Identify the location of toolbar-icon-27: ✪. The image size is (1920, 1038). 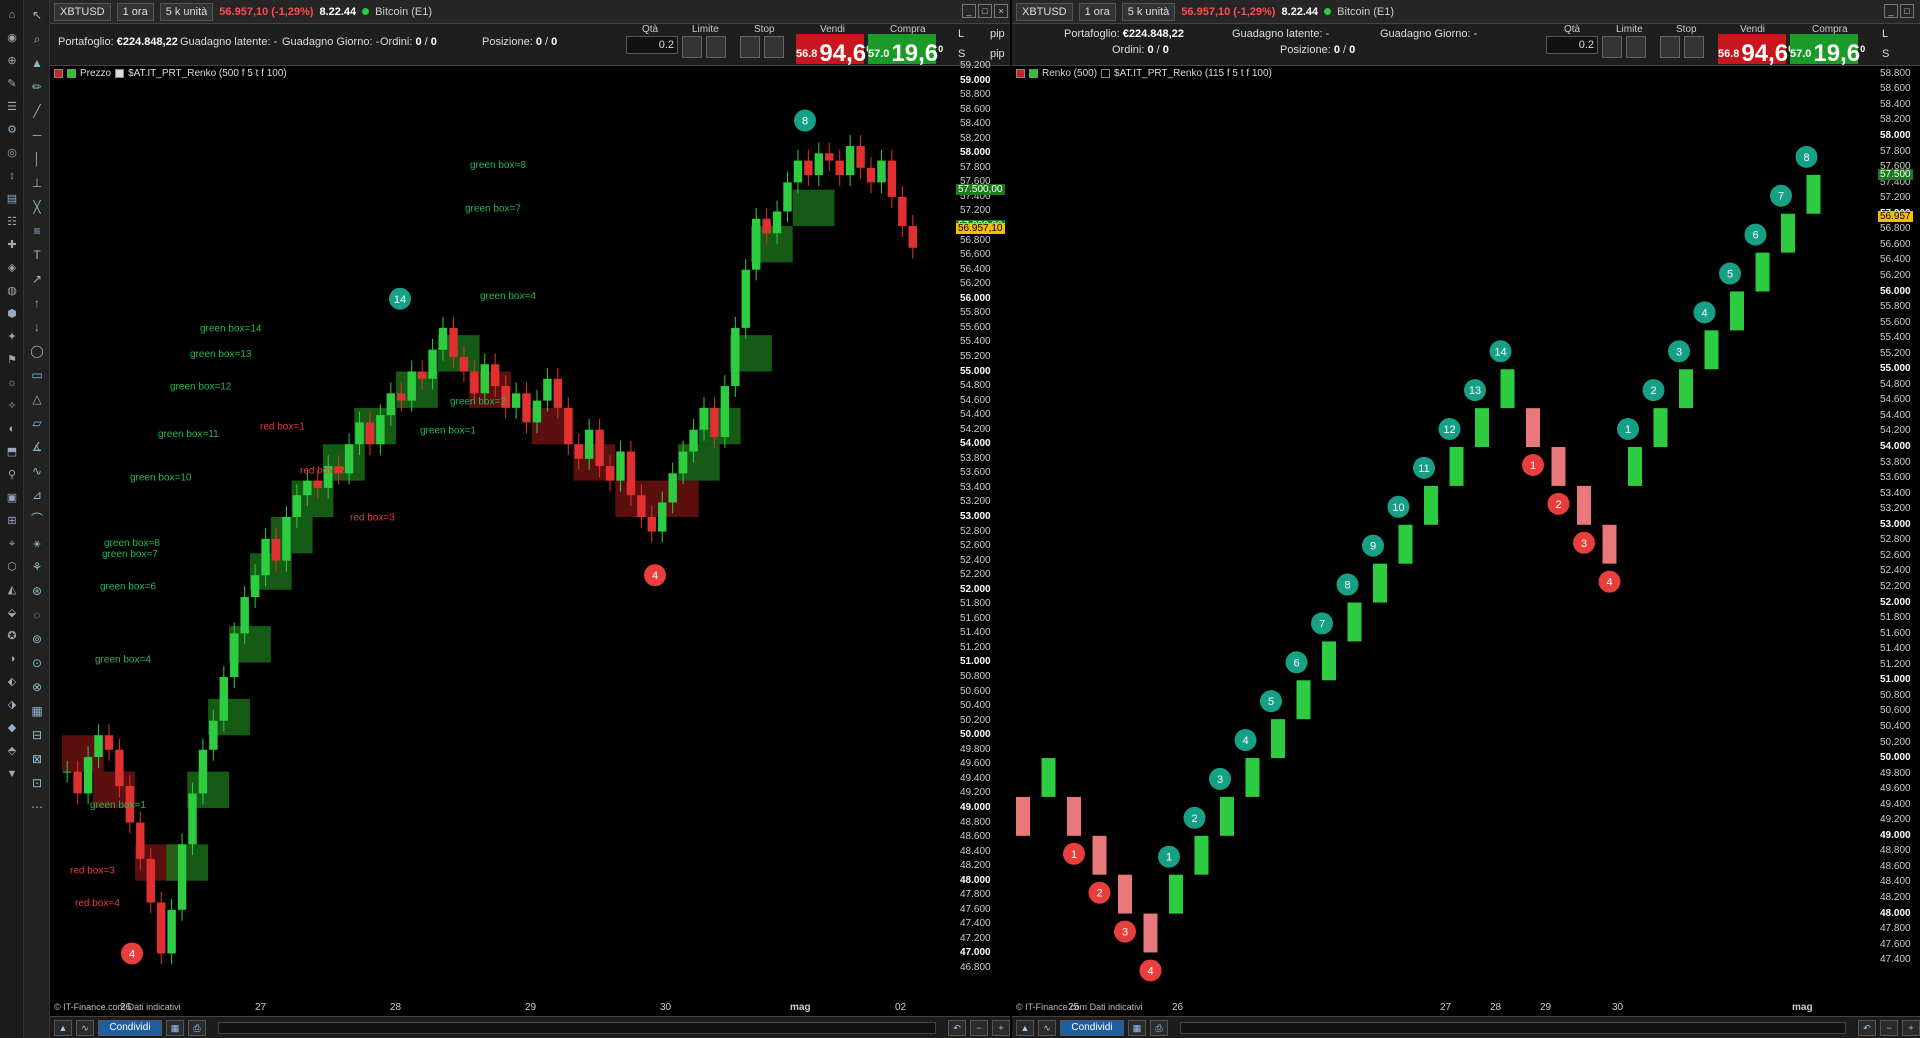
(12, 636).